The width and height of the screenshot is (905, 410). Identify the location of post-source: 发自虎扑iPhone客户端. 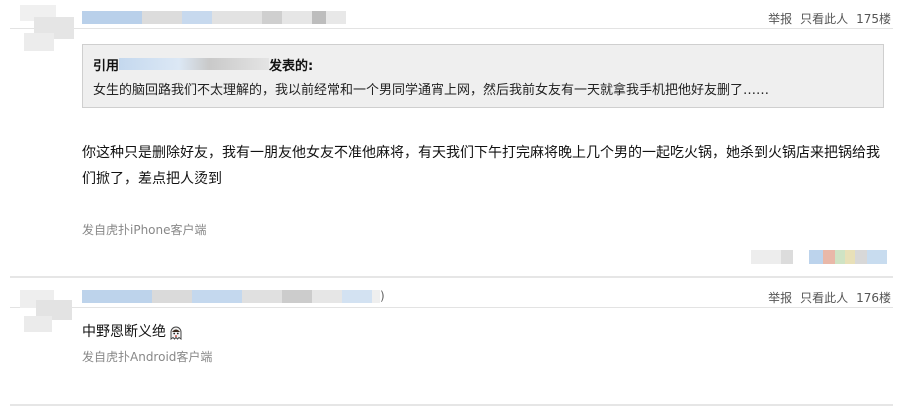
(144, 230).